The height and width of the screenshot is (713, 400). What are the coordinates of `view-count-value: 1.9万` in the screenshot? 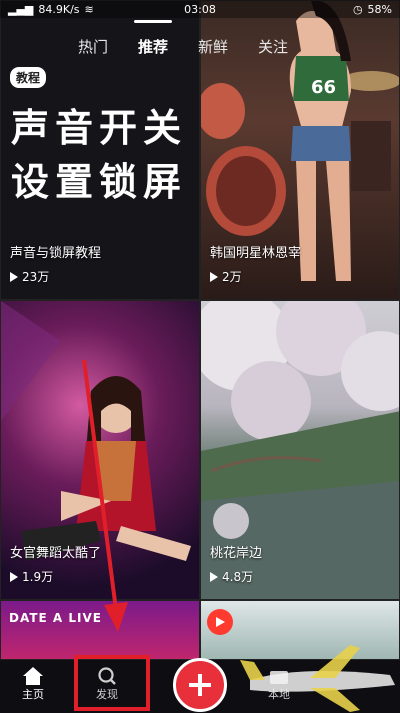 It's located at (38, 577).